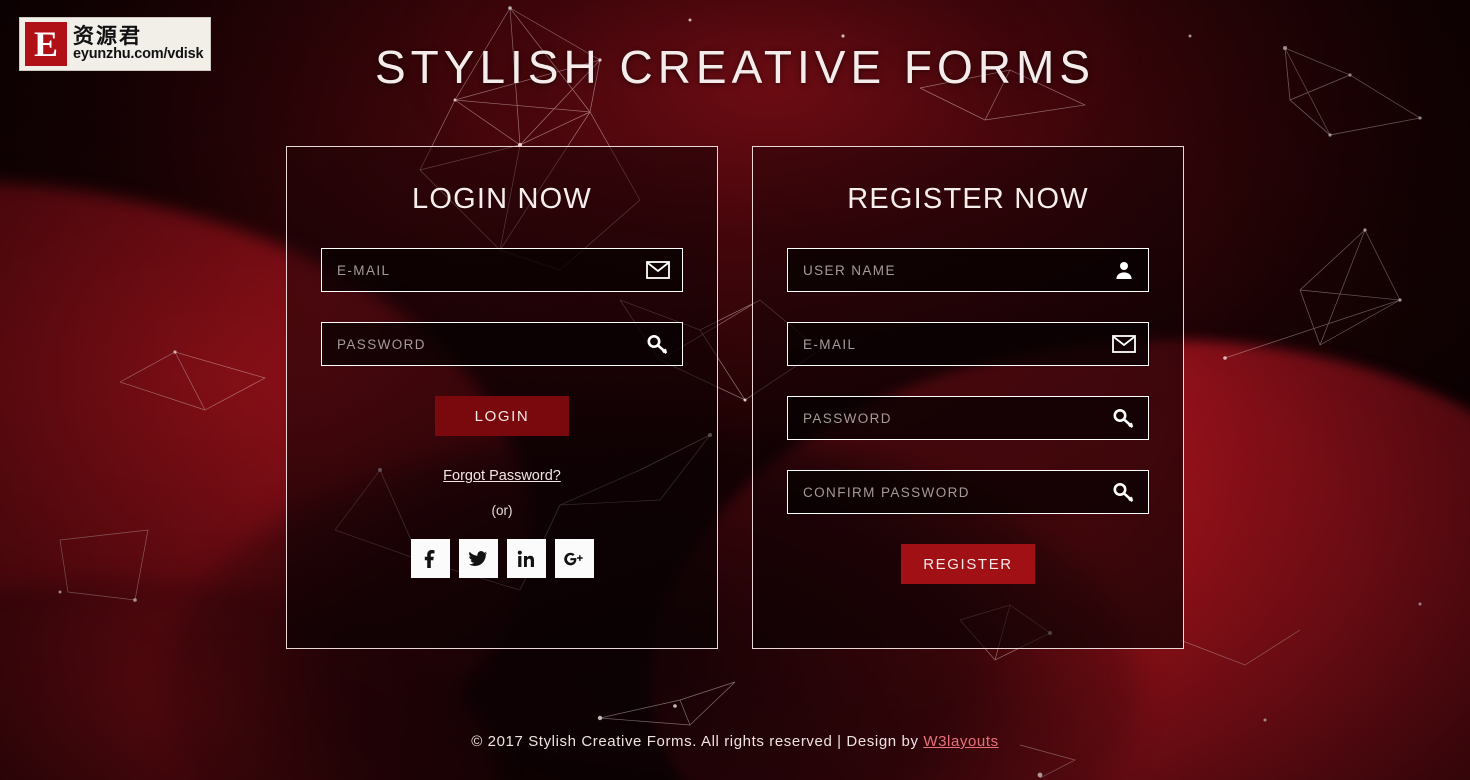 This screenshot has width=1470, height=780. I want to click on login-submit-button: LOGIN, so click(502, 416).